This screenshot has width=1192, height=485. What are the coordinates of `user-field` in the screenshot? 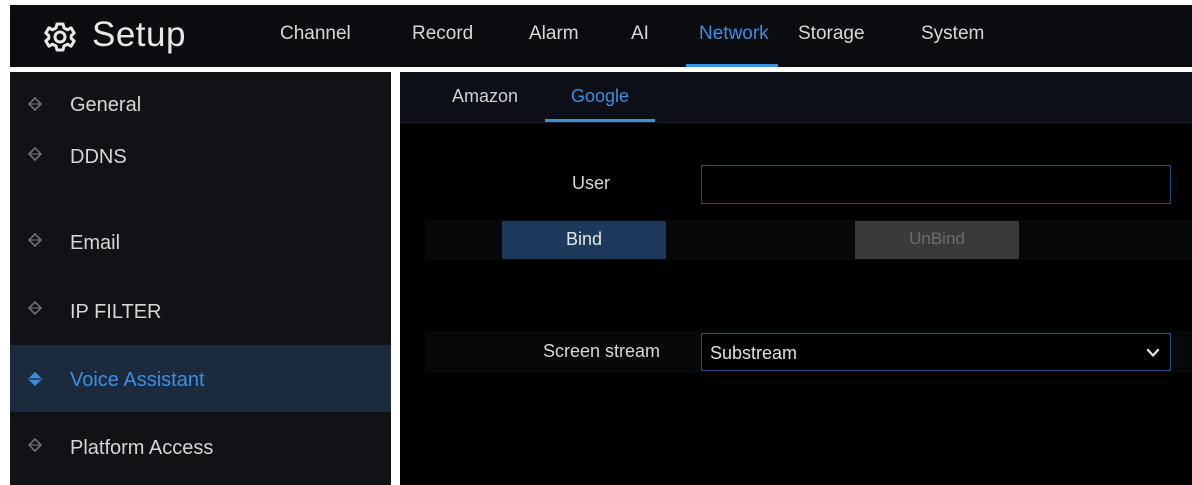 It's located at (936, 184).